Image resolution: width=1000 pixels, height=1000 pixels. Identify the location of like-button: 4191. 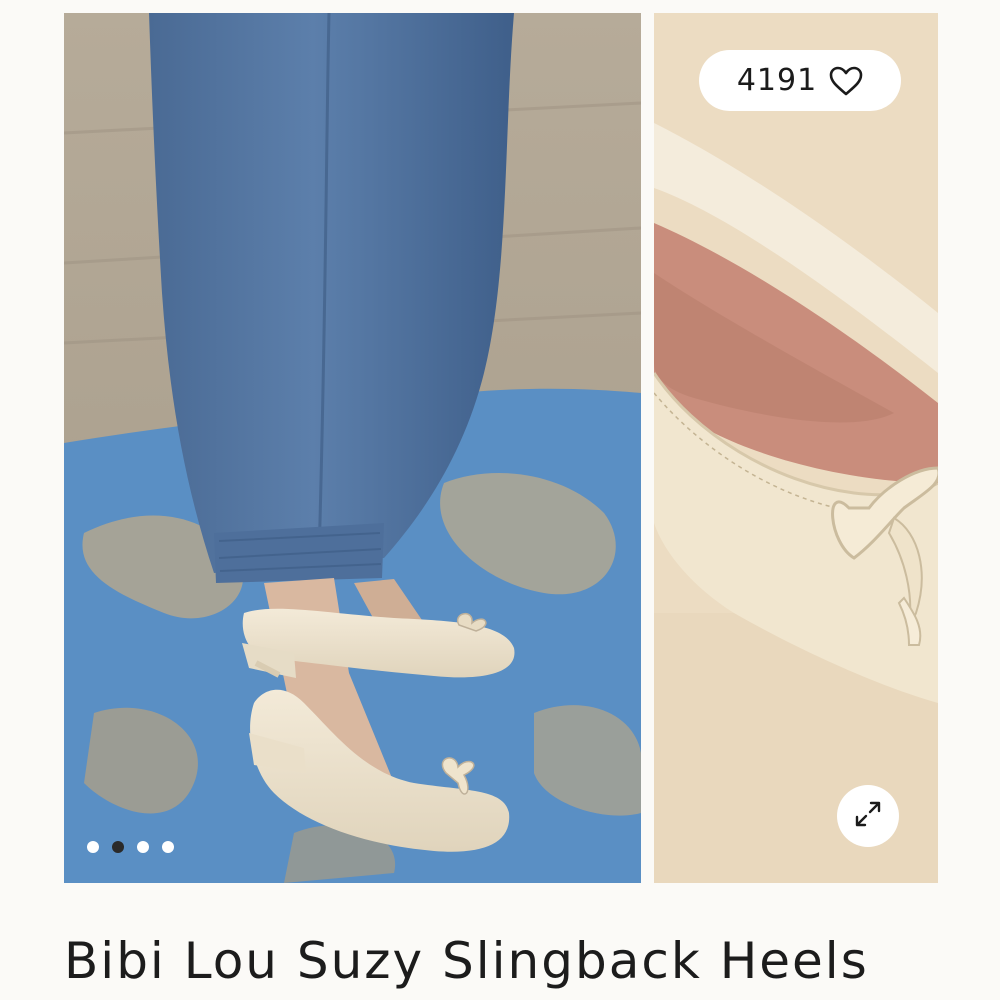
(800, 80).